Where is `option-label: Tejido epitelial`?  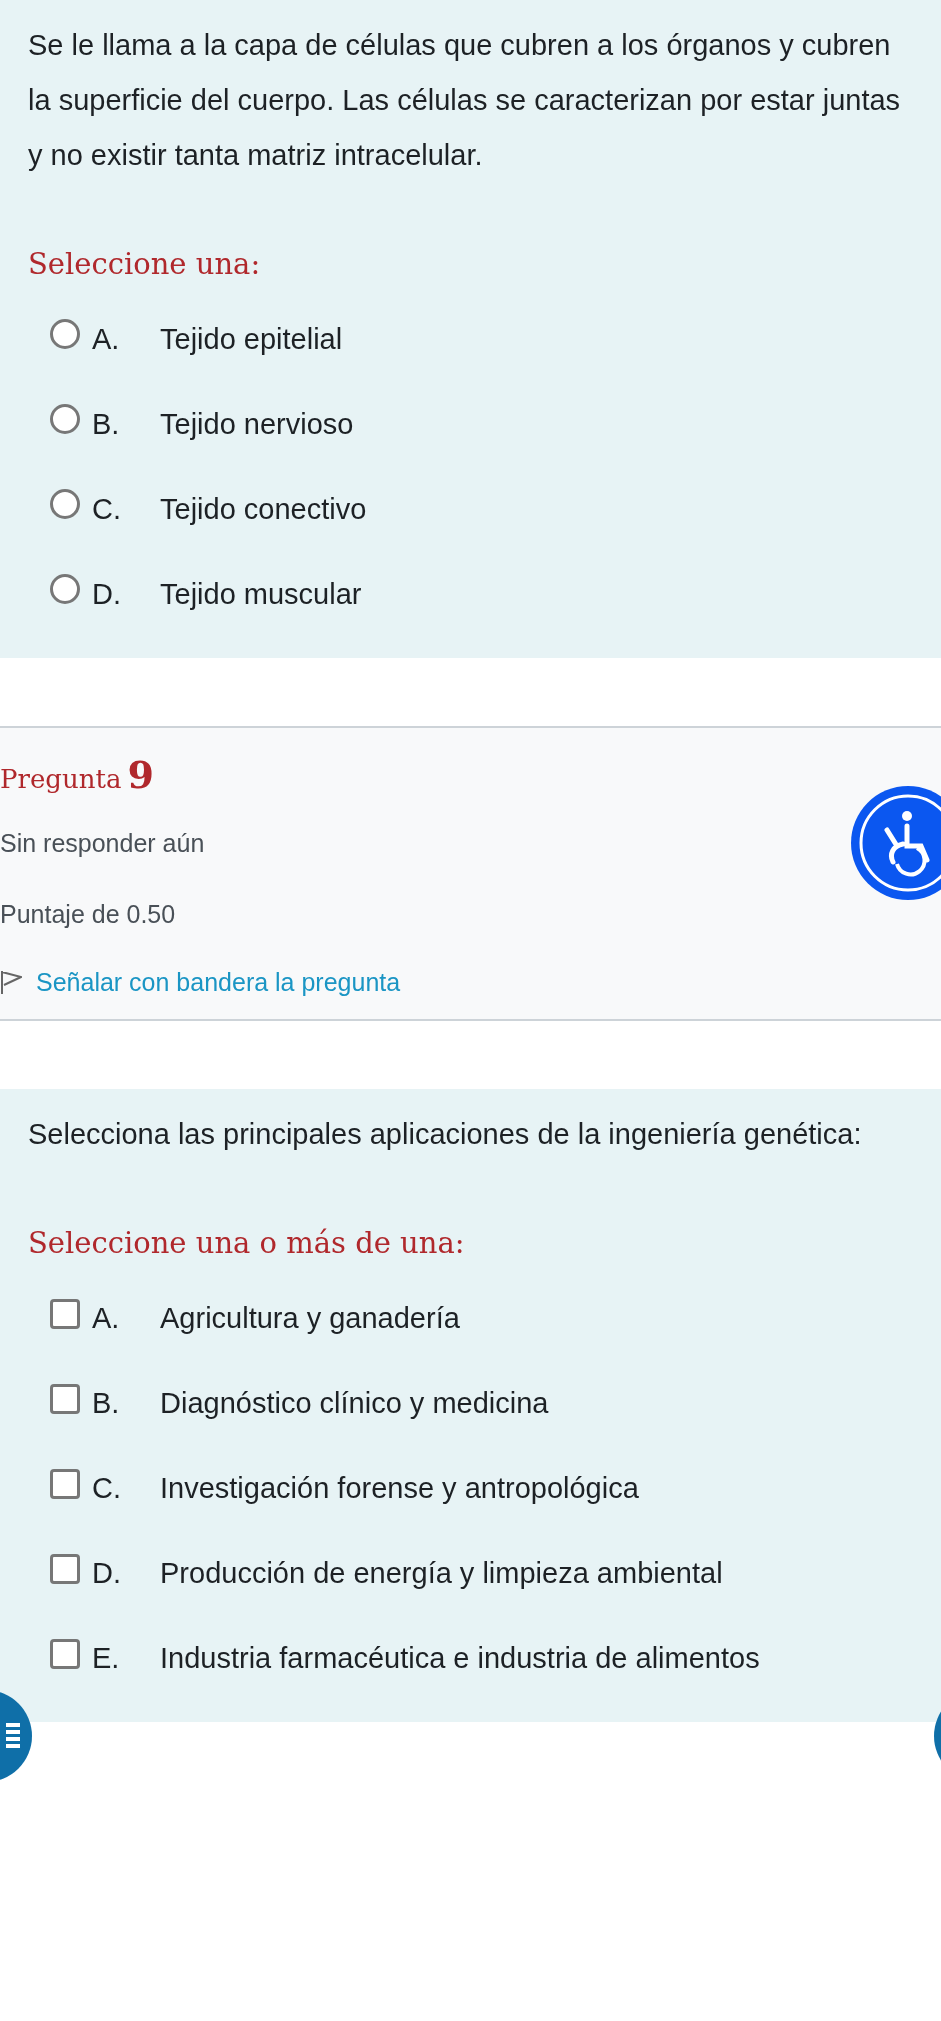
option-label: Tejido epitelial is located at coordinates (251, 338).